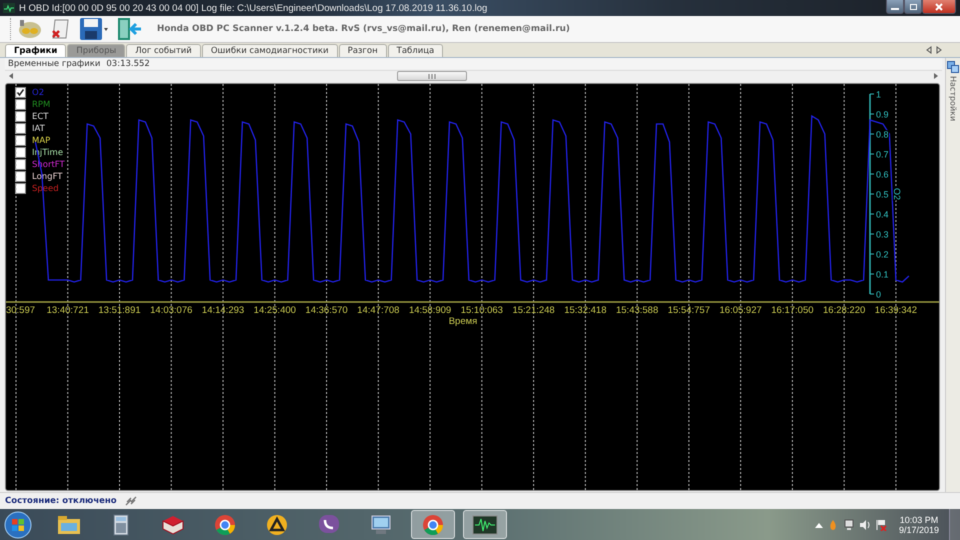 The width and height of the screenshot is (960, 540). What do you see at coordinates (882, 255) in the screenshot?
I see `y-tick-label: 0.2` at bounding box center [882, 255].